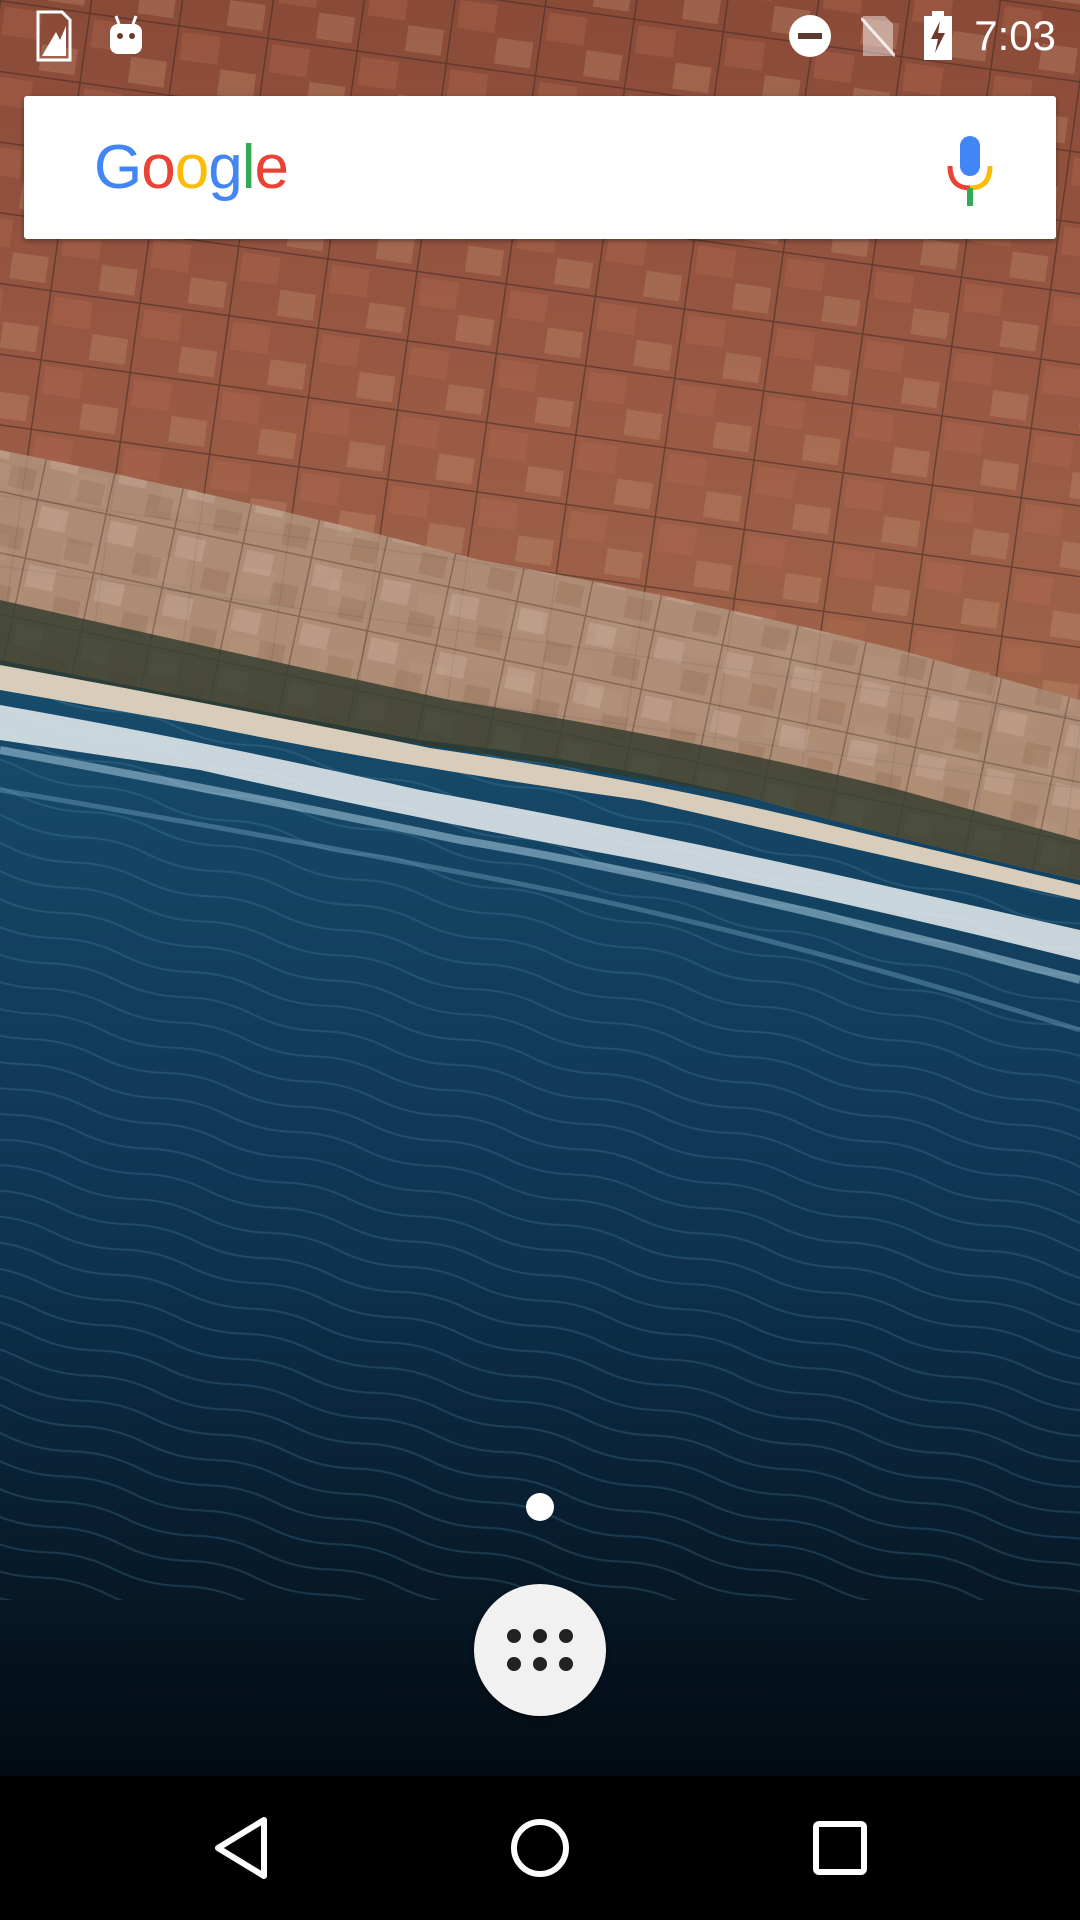  I want to click on logo-letter: e, so click(271, 167).